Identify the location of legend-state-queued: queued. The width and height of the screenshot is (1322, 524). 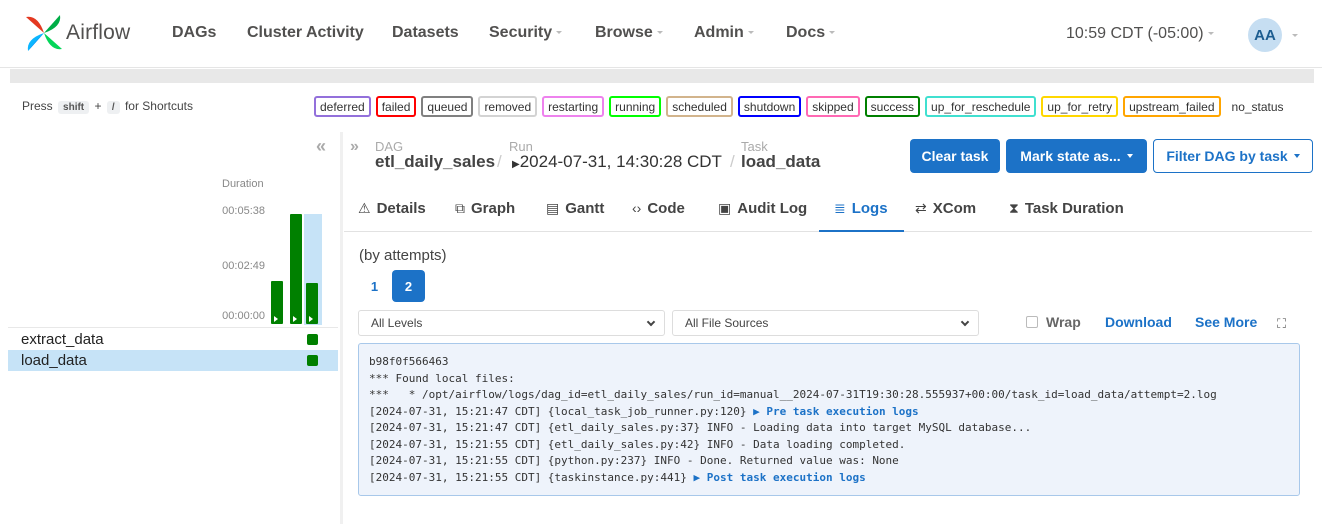
(447, 106).